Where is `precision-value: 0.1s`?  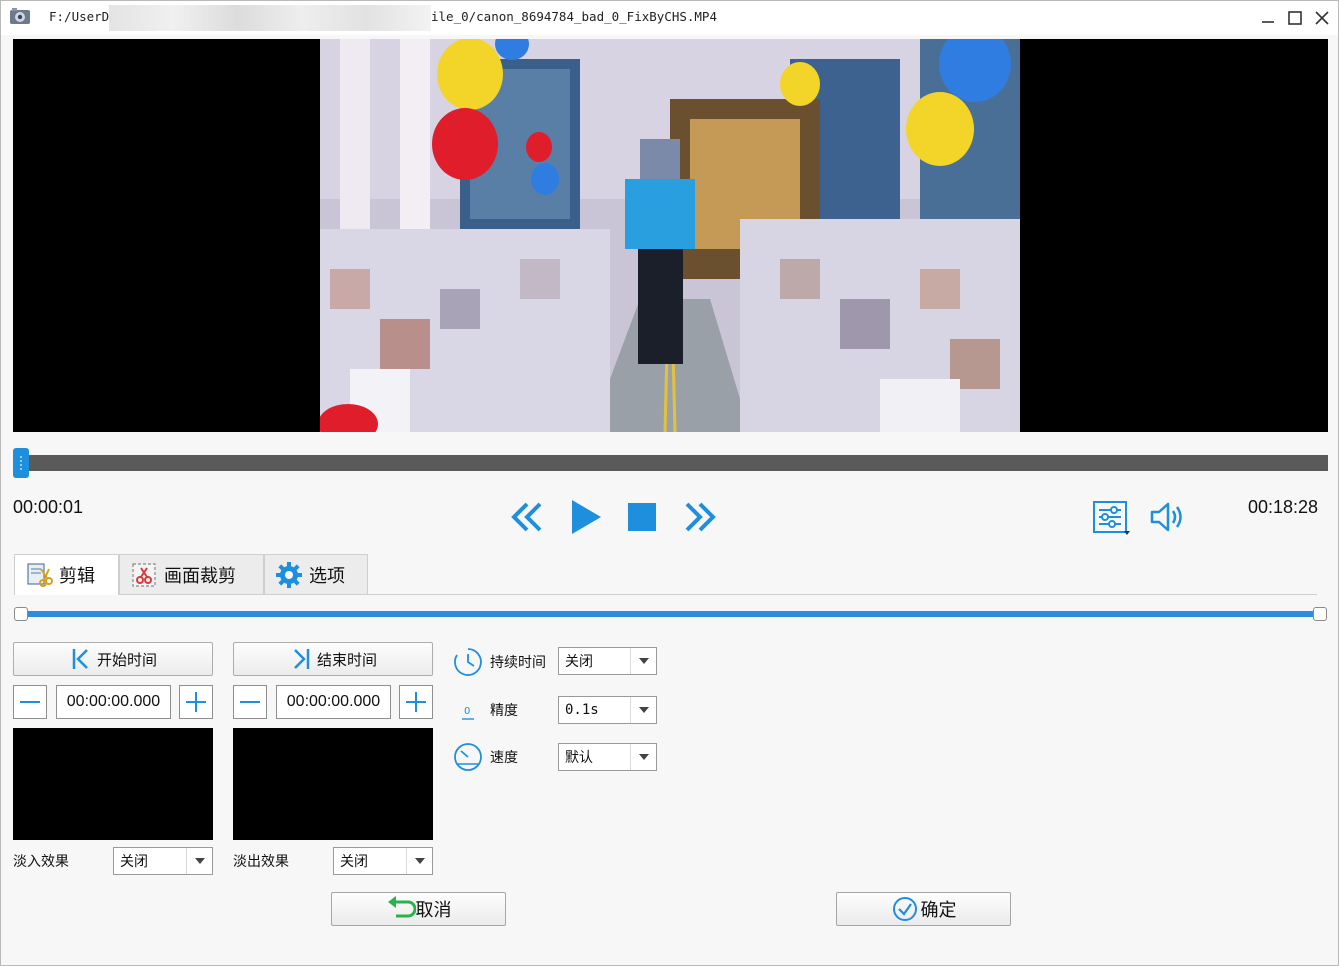 precision-value: 0.1s is located at coordinates (582, 710).